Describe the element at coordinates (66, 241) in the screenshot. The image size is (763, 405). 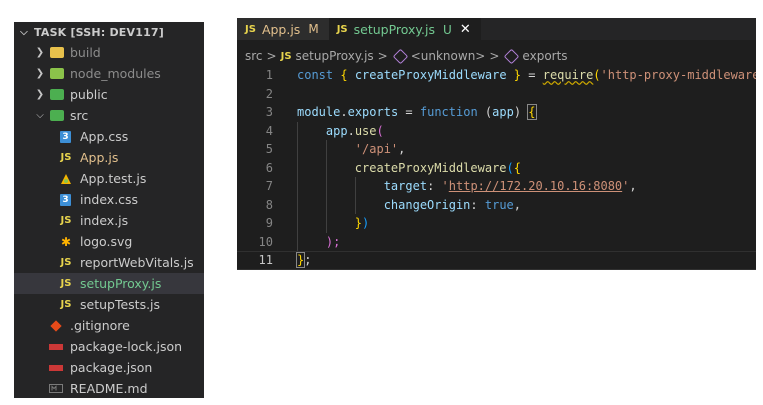
I see `svg-file-icon: ✱` at that location.